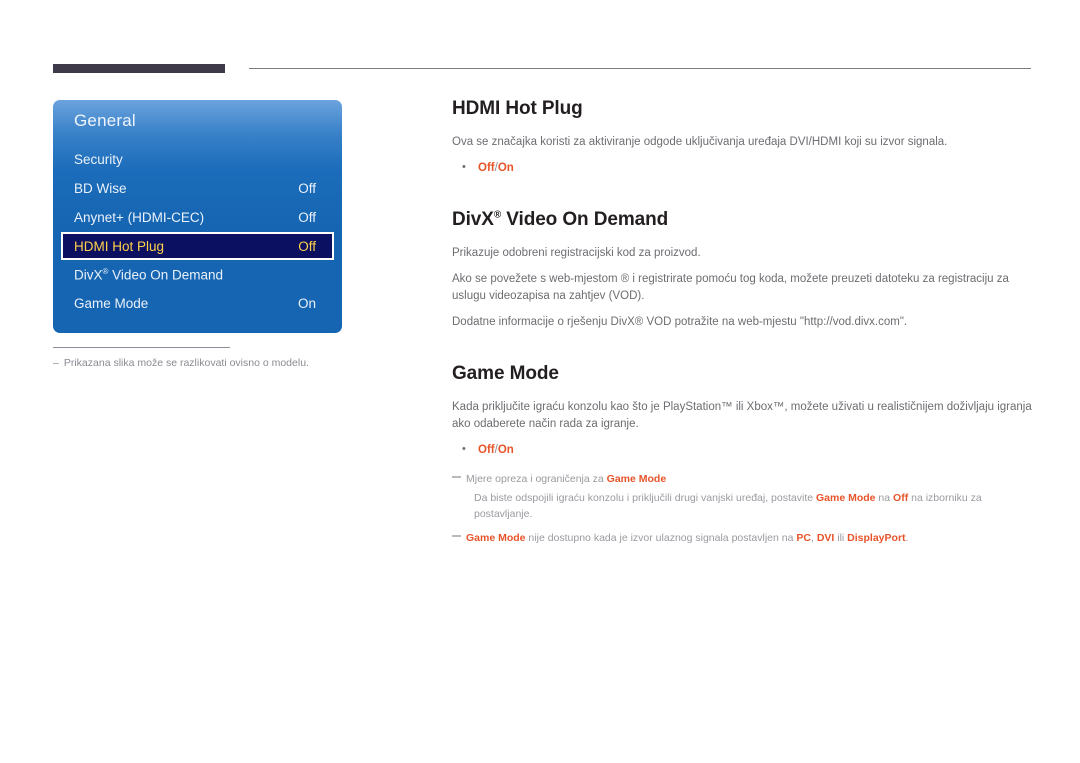 The image size is (1080, 763). I want to click on osd-item-label-main: DivX, so click(88, 275).